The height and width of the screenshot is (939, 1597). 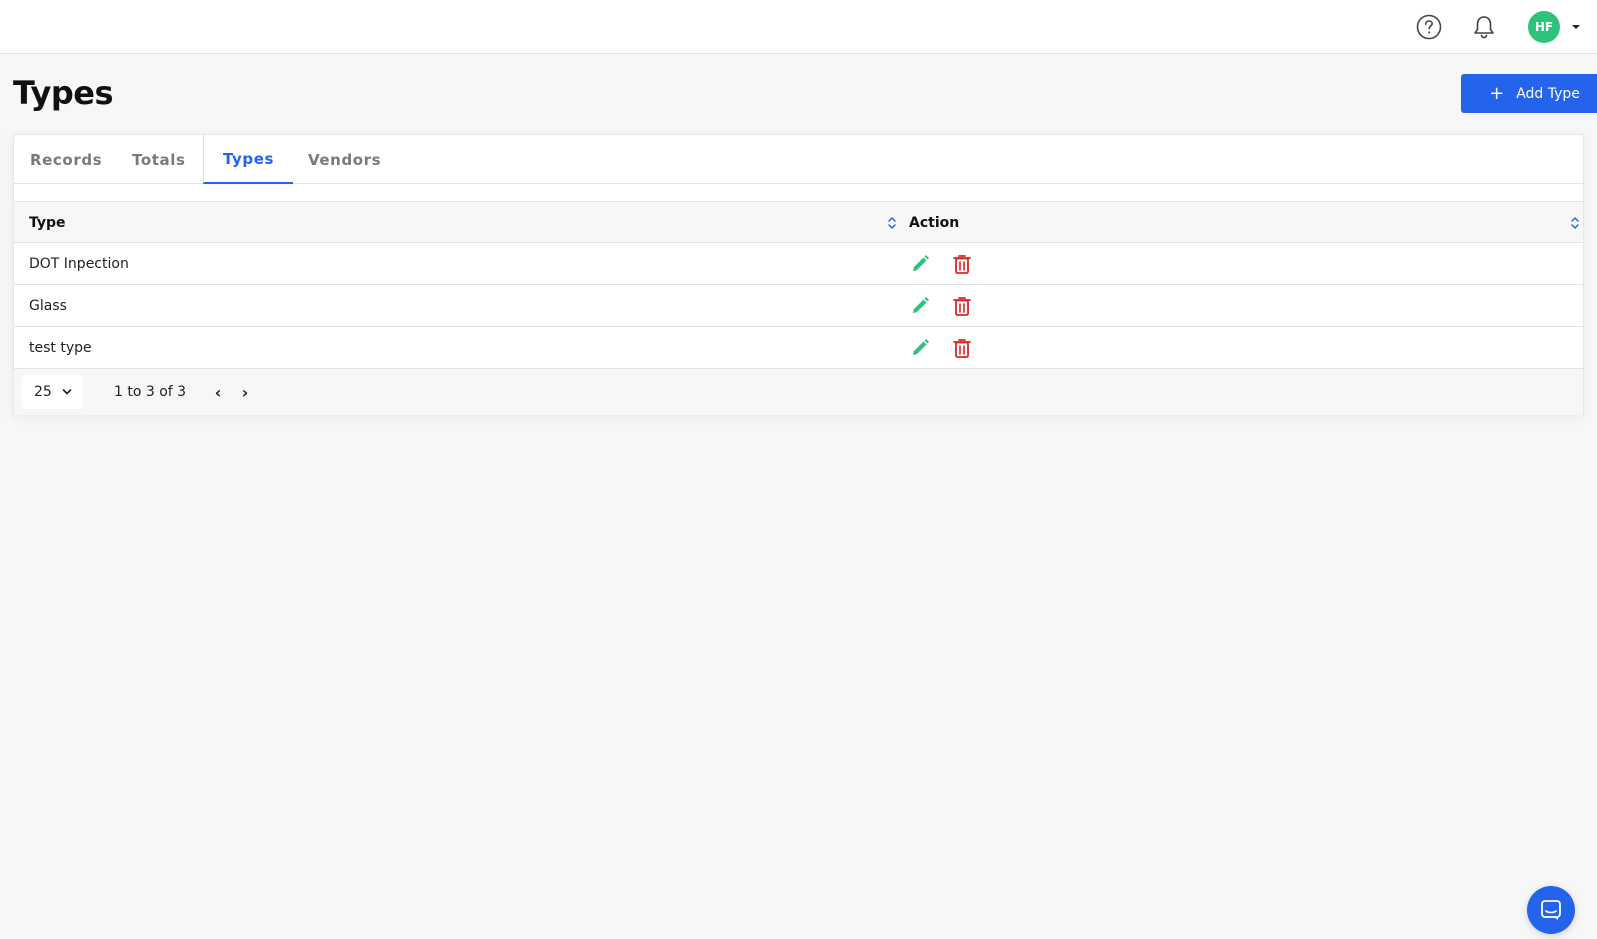 What do you see at coordinates (798, 27) in the screenshot?
I see `top-bar: HF` at bounding box center [798, 27].